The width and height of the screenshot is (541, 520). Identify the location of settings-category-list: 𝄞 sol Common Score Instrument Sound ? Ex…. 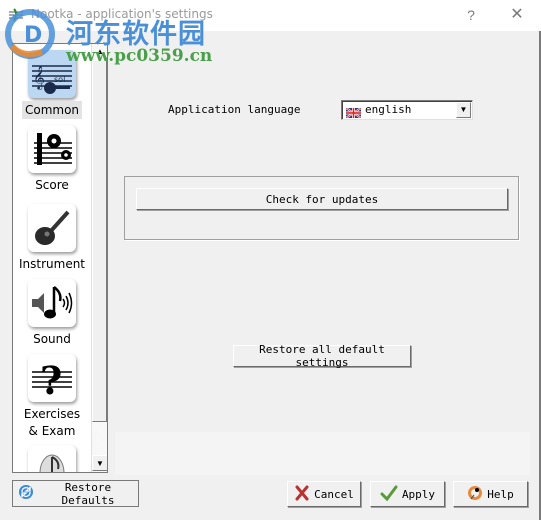
(60, 258).